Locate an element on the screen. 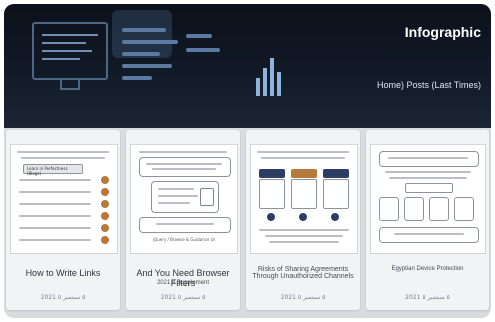 This screenshot has height=322, width=495. thumb-button-label: Learn in Perfectness (Blogs) is located at coordinates (47, 171).